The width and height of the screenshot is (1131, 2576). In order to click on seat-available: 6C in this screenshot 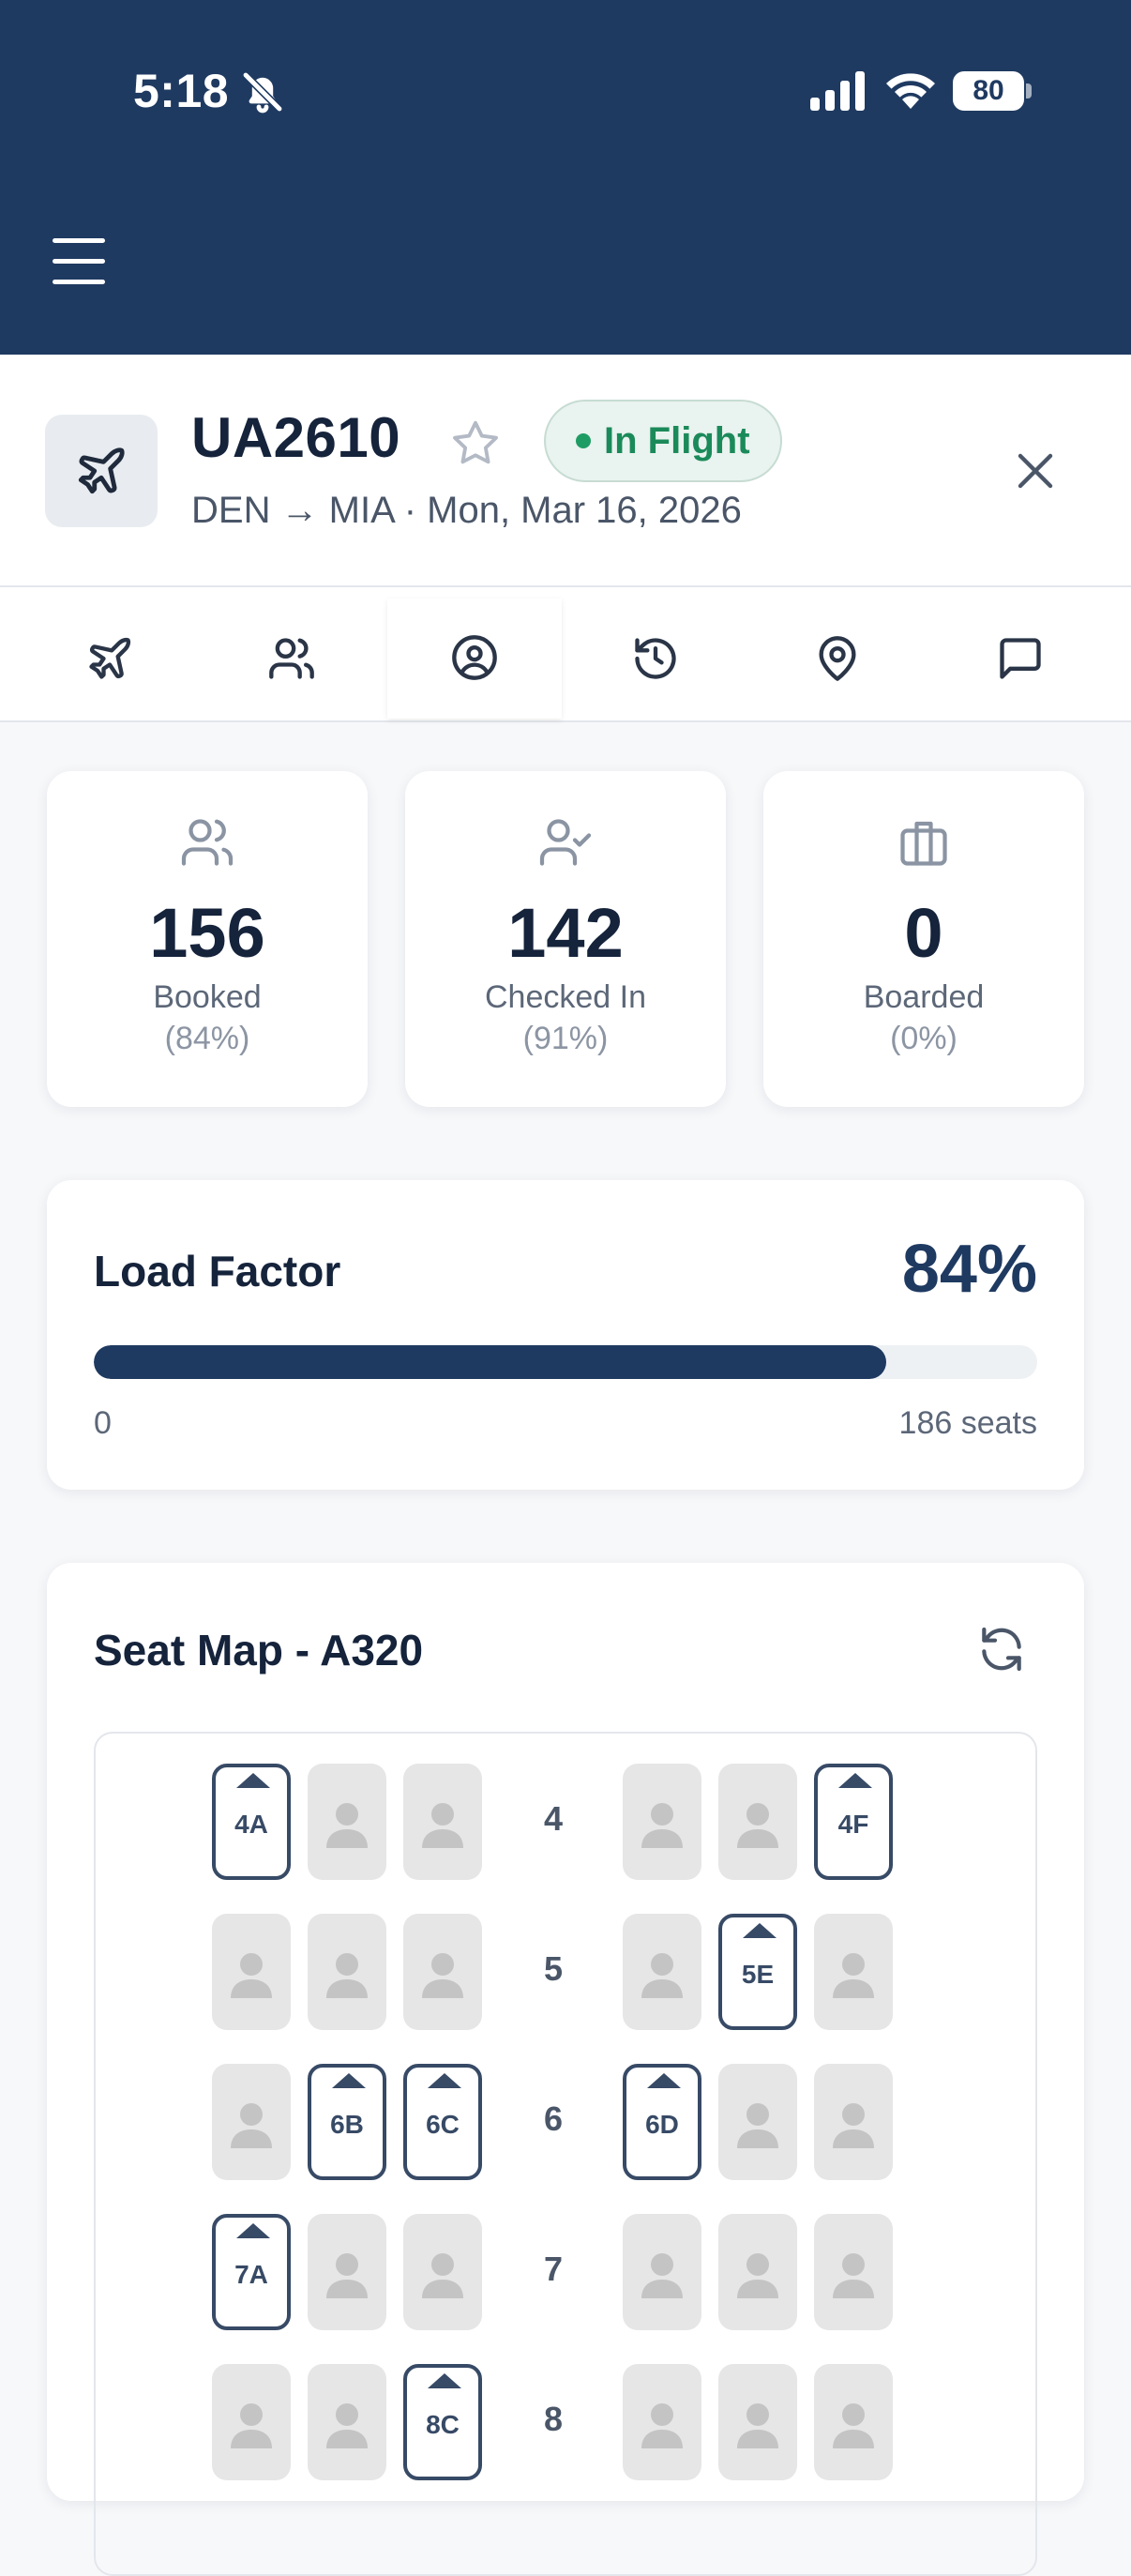, I will do `click(442, 2122)`.